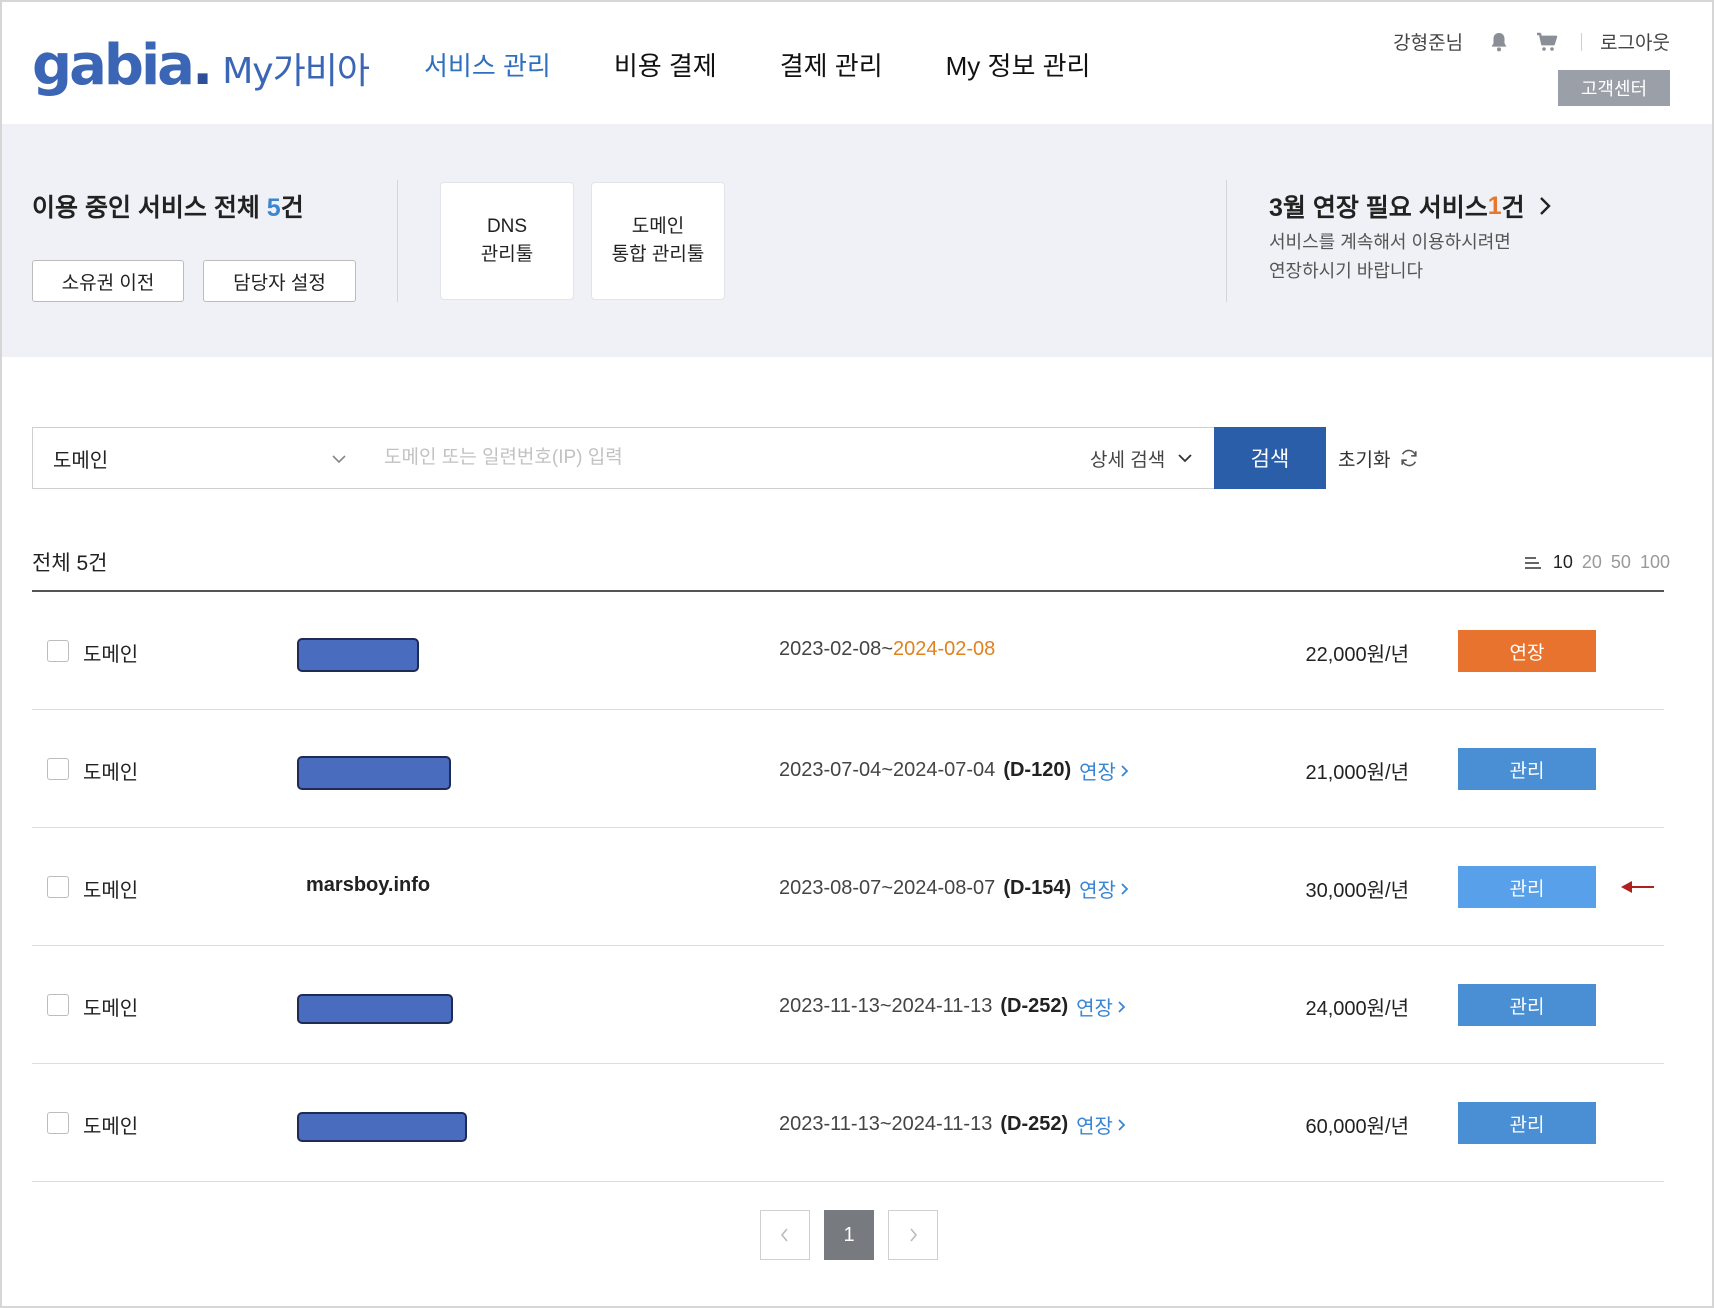  Describe the element at coordinates (955, 770) in the screenshot. I see `service-period: 2023-07-04 ~ 2024-07-04 (D-120) 연장` at that location.